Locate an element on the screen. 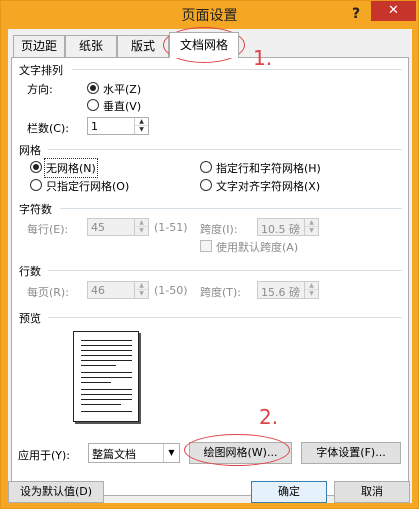 The height and width of the screenshot is (509, 419). line-pitch-stepper: 15.6 磅 ▲ ▼ is located at coordinates (288, 290).